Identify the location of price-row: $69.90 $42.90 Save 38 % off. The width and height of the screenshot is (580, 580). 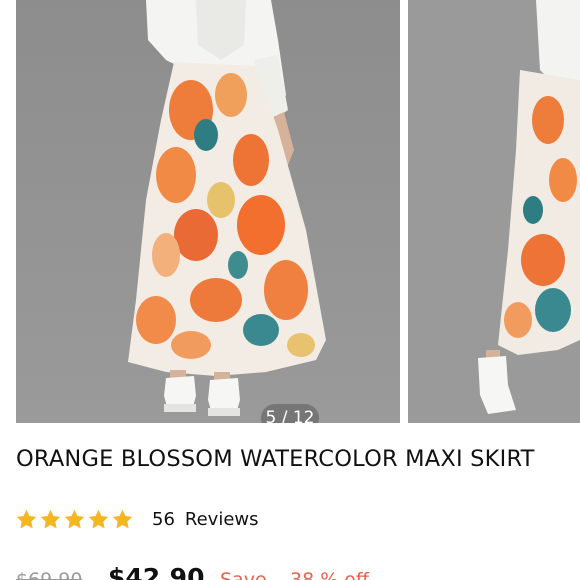
(297, 570).